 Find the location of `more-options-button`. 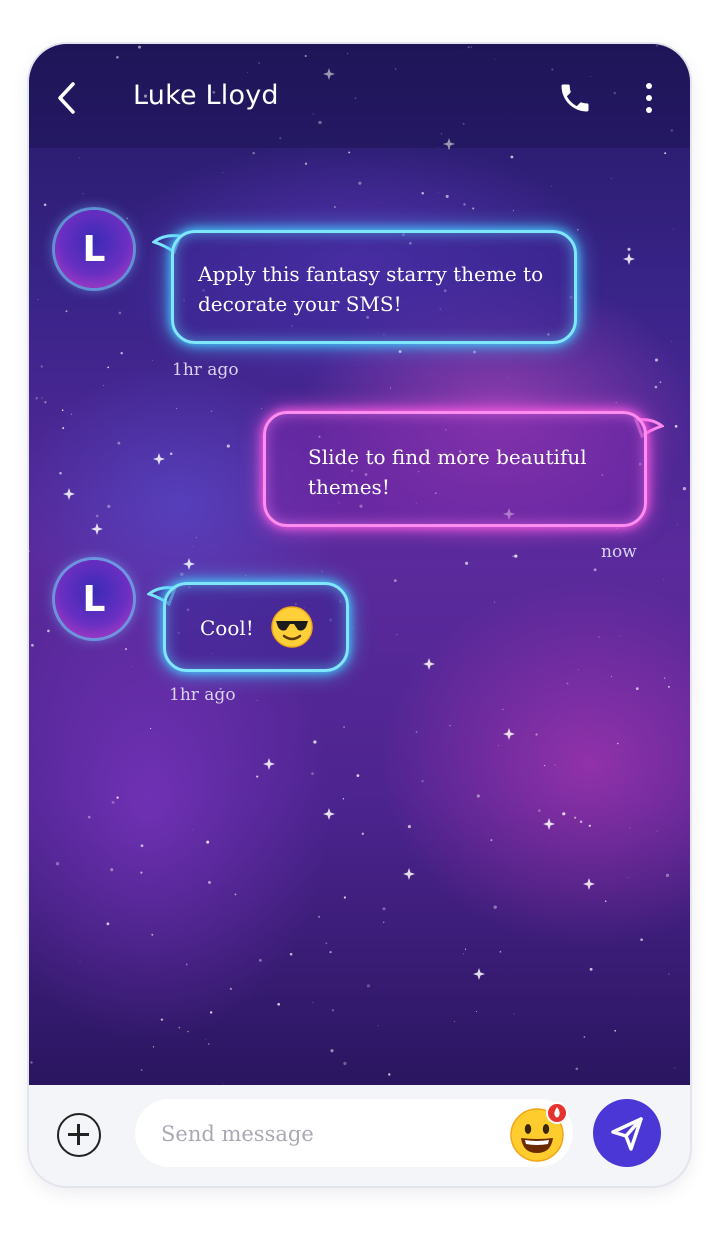

more-options-button is located at coordinates (649, 98).